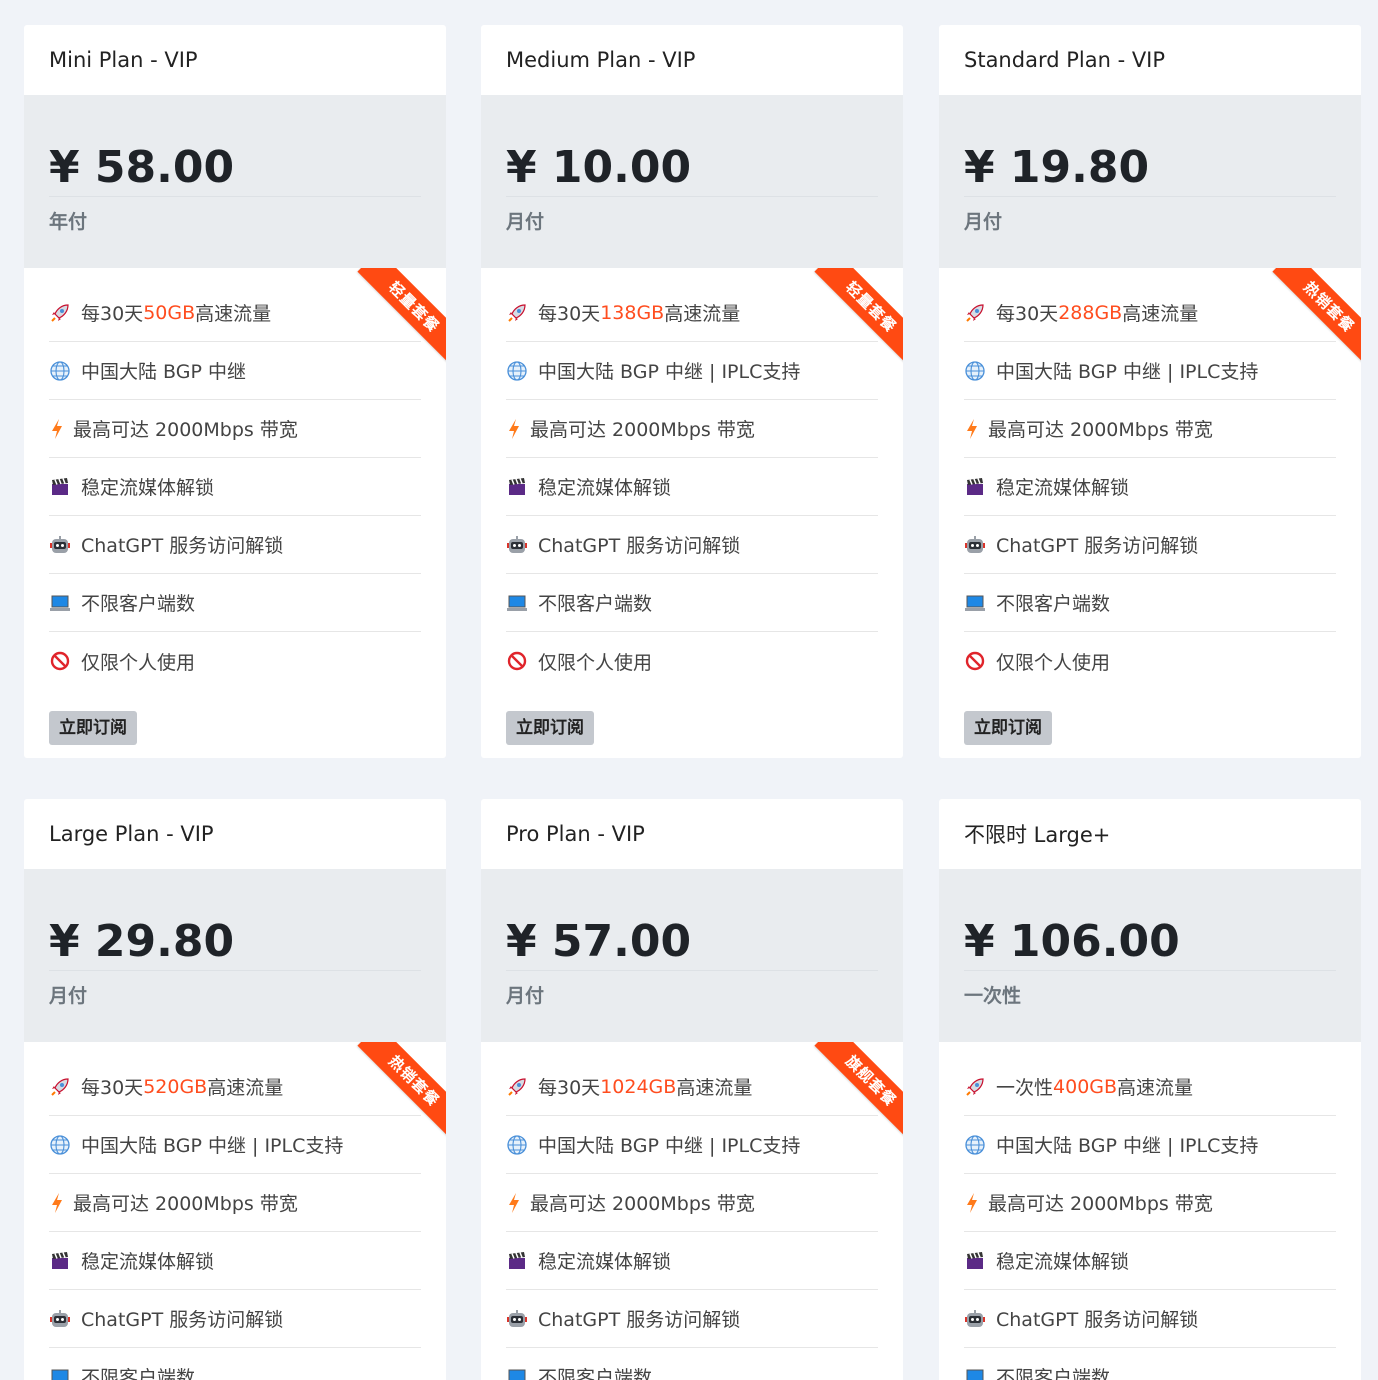 This screenshot has width=1378, height=1380. What do you see at coordinates (68, 222) in the screenshot?
I see `billing-period: 年付` at bounding box center [68, 222].